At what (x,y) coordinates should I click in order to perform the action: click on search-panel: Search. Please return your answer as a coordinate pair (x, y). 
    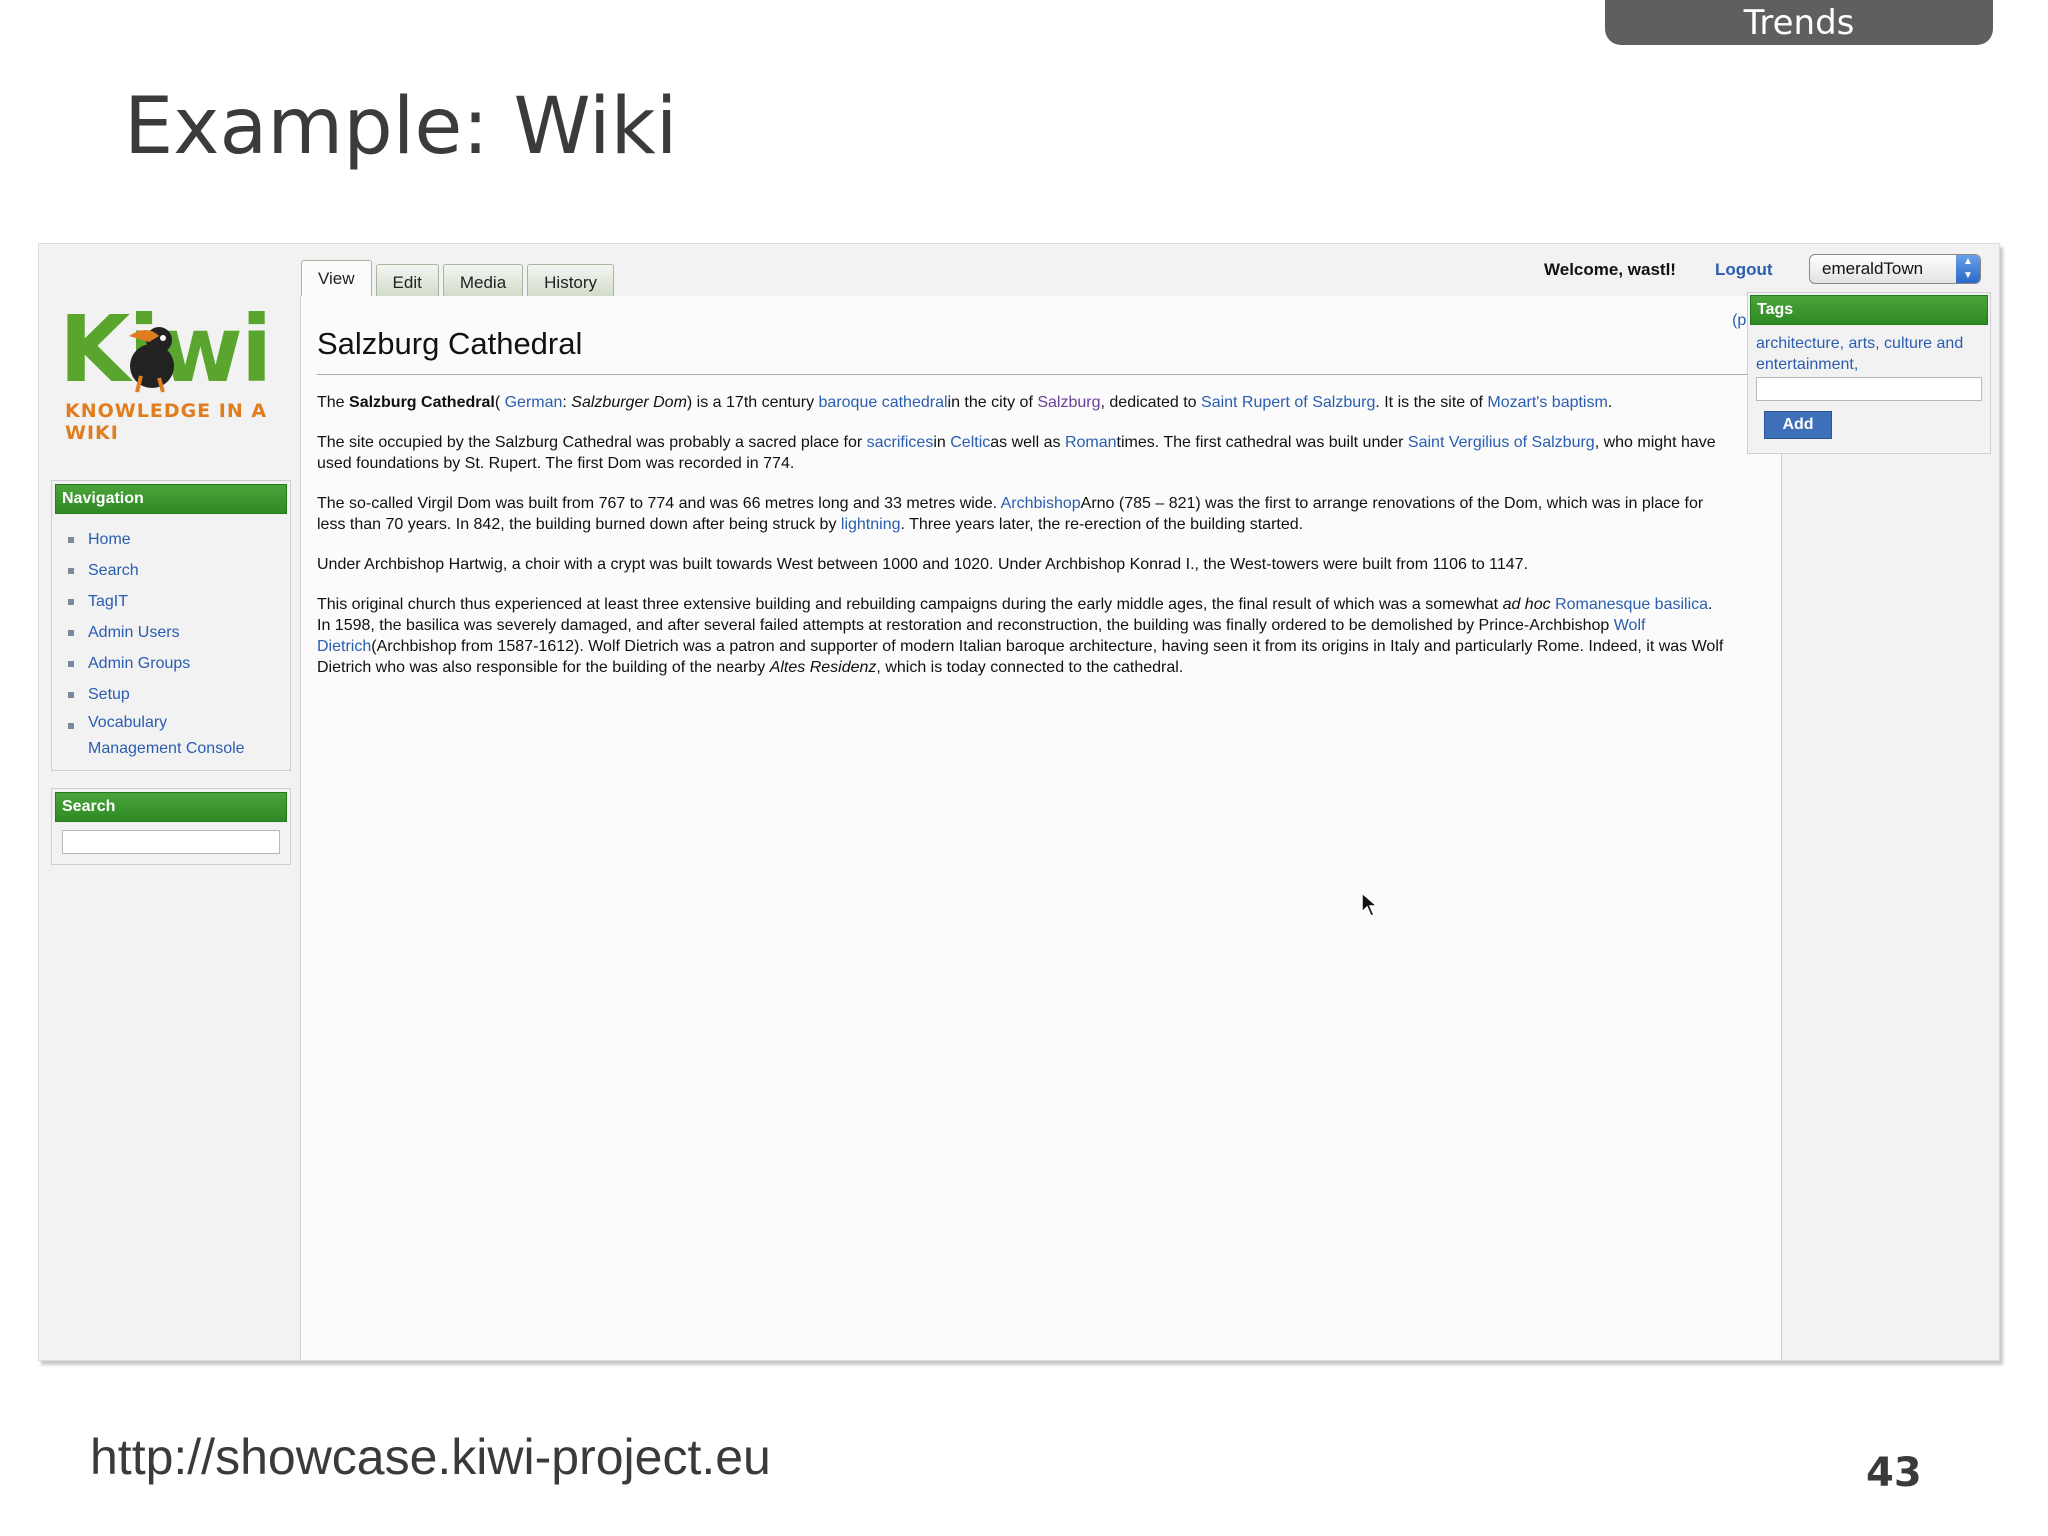
    Looking at the image, I should click on (171, 826).